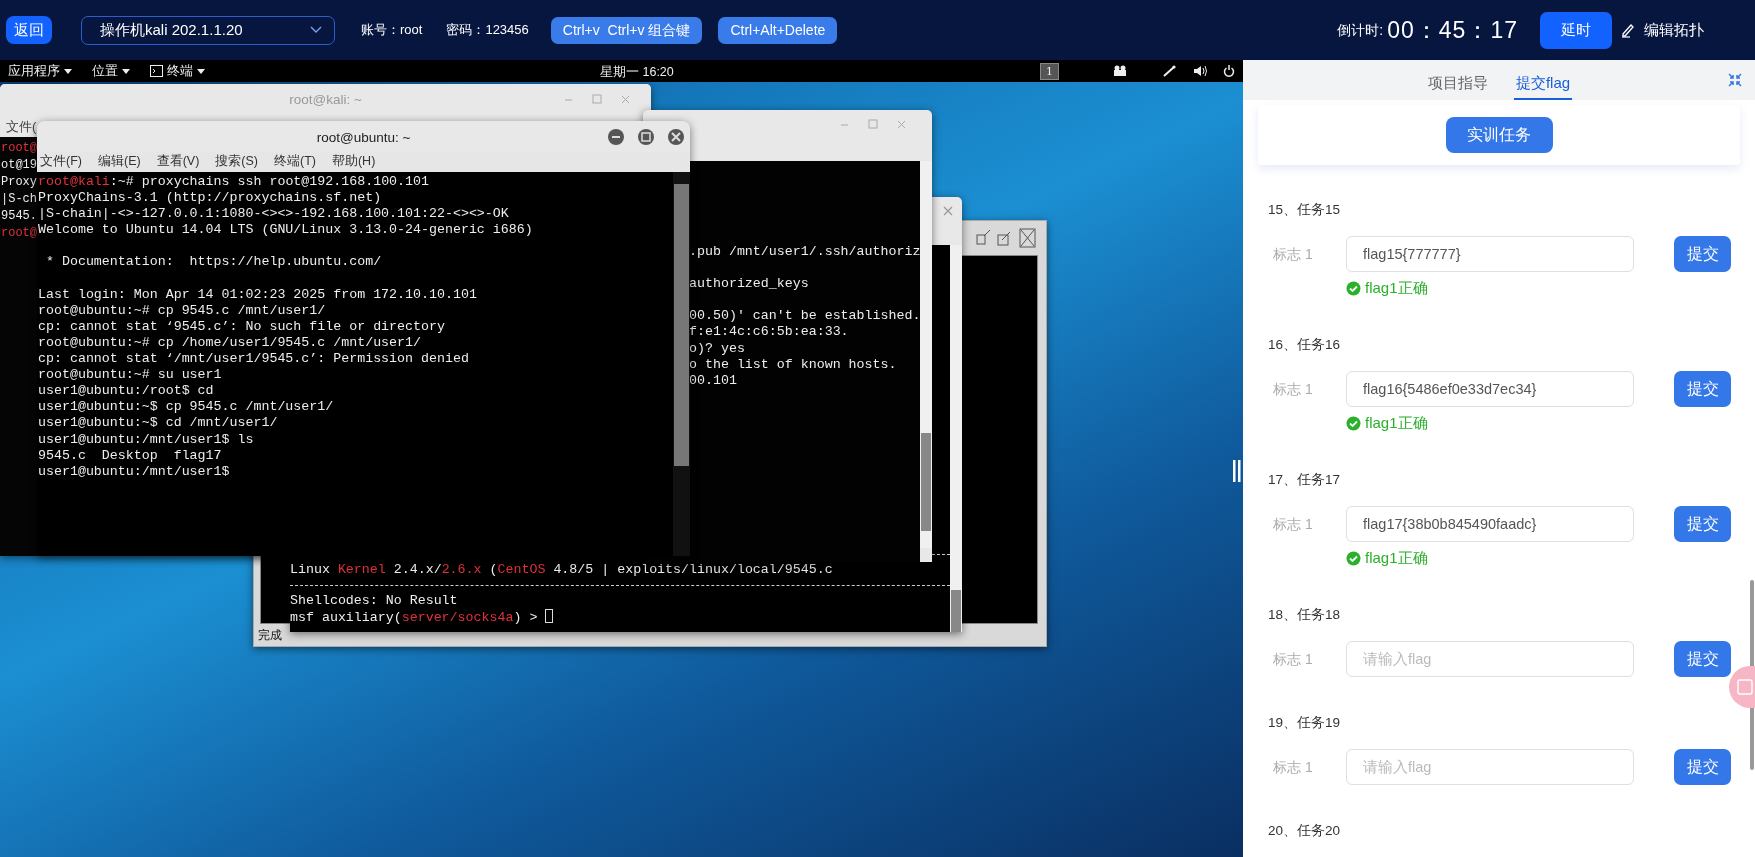 The height and width of the screenshot is (857, 1755). What do you see at coordinates (1305, 615) in the screenshot?
I see `task-title: 18、任务18` at bounding box center [1305, 615].